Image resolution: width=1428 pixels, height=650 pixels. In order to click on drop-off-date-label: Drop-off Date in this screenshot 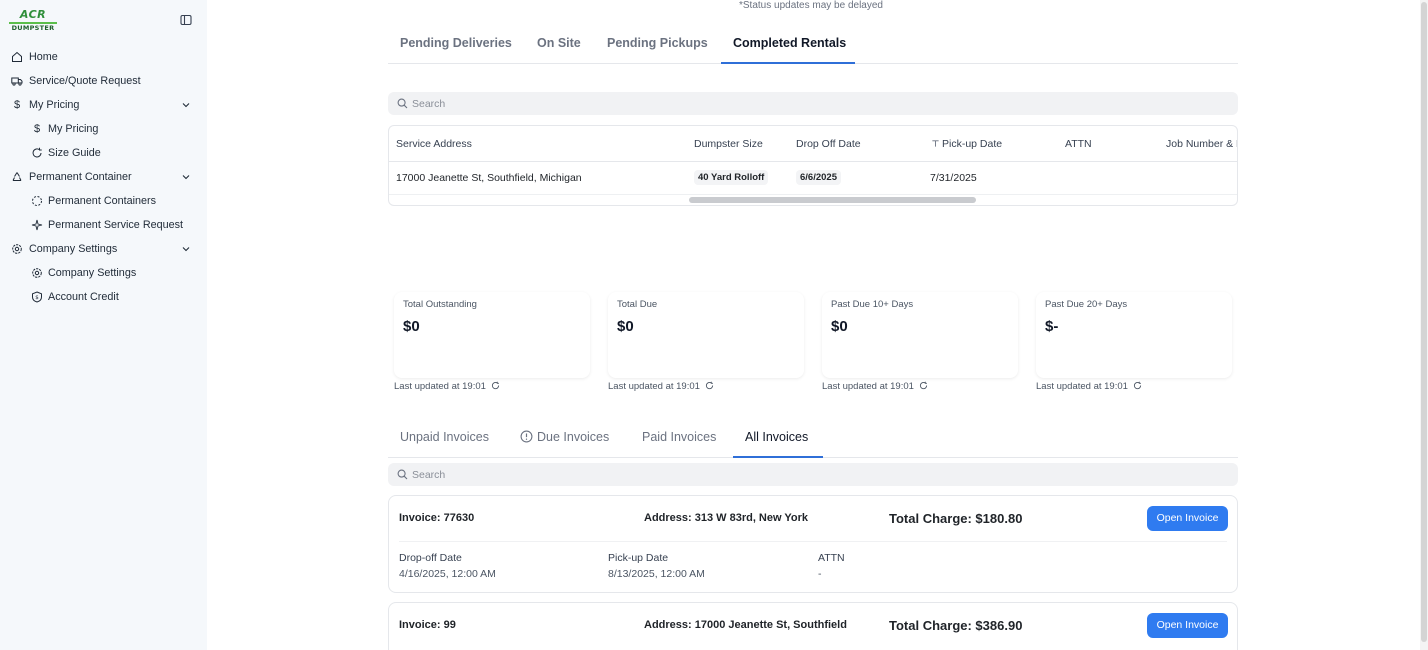, I will do `click(430, 558)`.